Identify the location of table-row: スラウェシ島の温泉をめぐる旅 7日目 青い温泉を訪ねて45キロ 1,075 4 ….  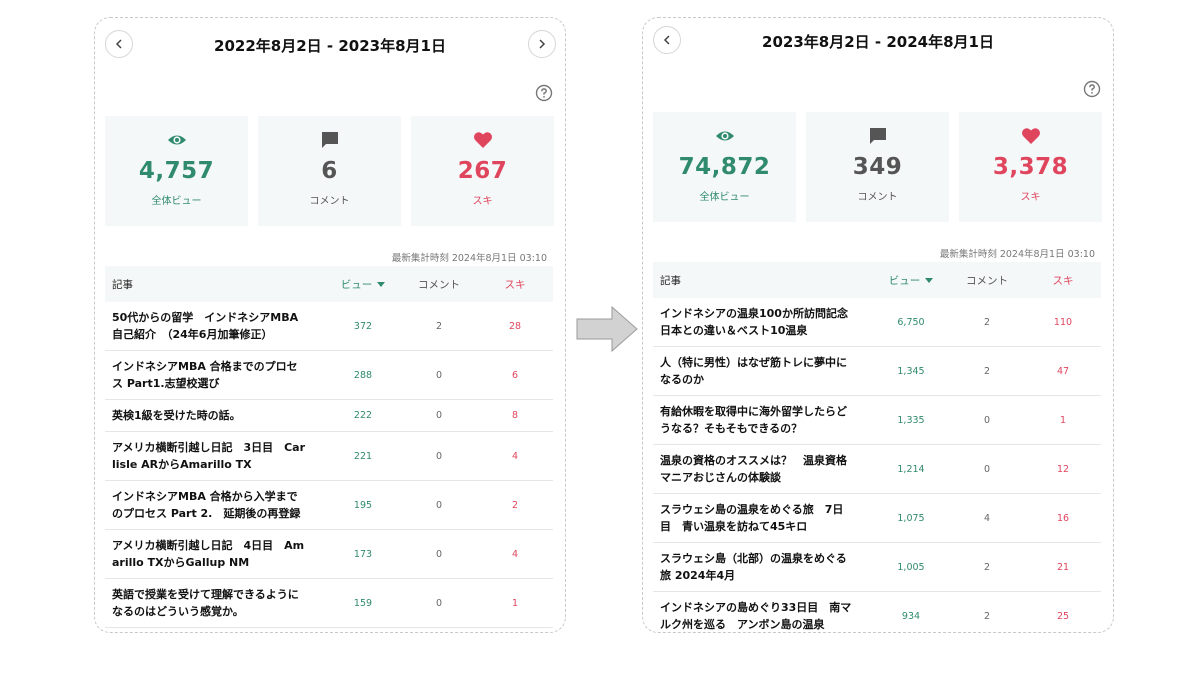
(877, 518).